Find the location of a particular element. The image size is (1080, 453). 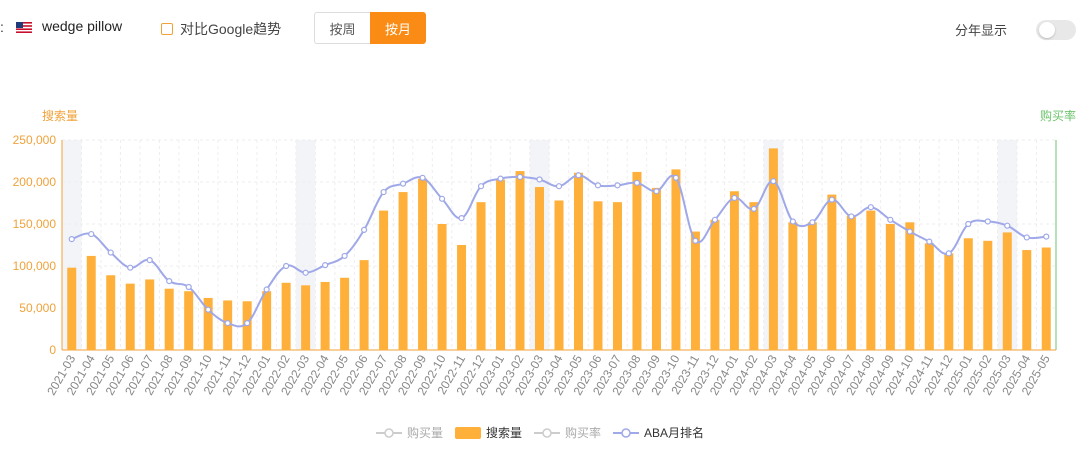

year-view-label: 分年显示 is located at coordinates (981, 30).